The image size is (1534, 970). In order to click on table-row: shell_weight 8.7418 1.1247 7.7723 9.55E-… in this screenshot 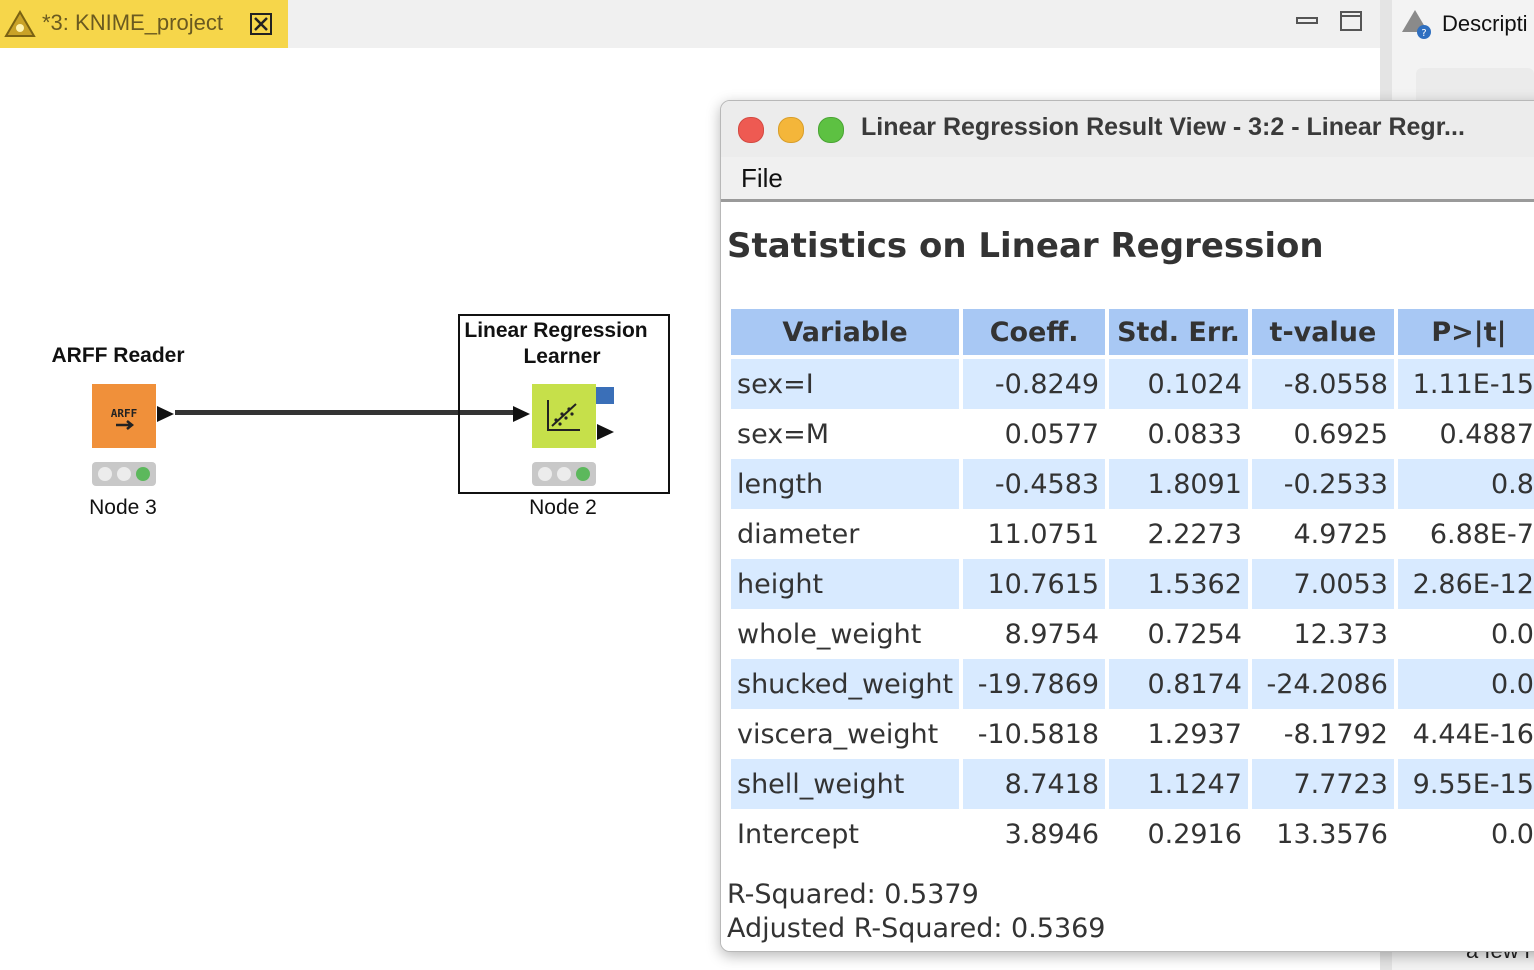, I will do `click(1132, 784)`.